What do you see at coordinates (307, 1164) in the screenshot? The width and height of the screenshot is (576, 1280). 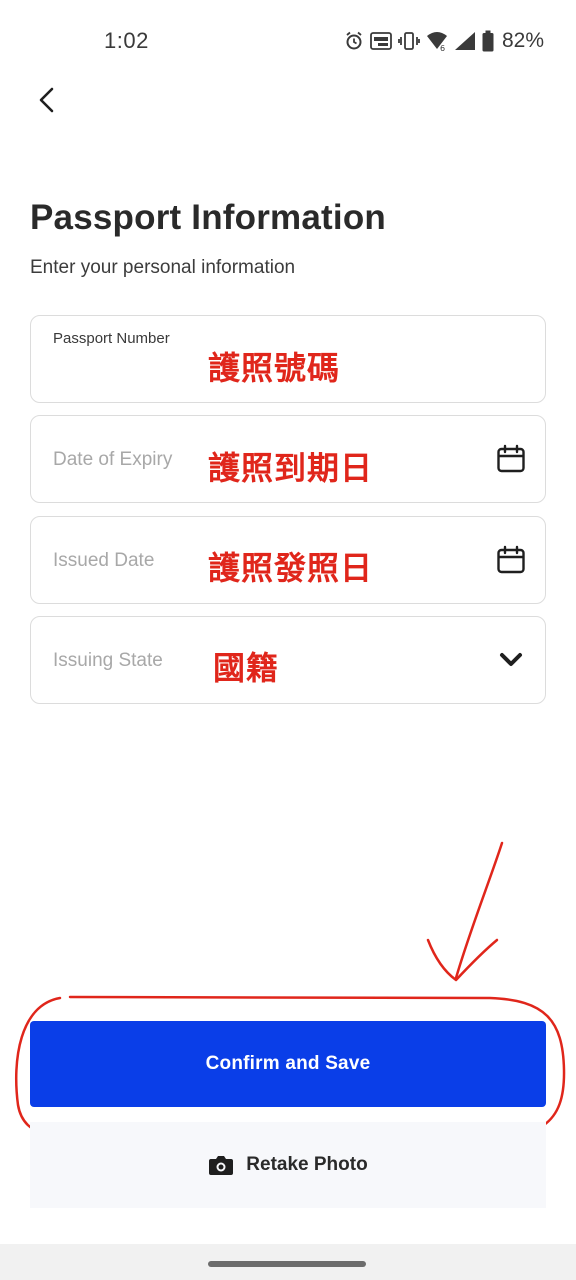 I see `retake-photo-label: Retake Photo` at bounding box center [307, 1164].